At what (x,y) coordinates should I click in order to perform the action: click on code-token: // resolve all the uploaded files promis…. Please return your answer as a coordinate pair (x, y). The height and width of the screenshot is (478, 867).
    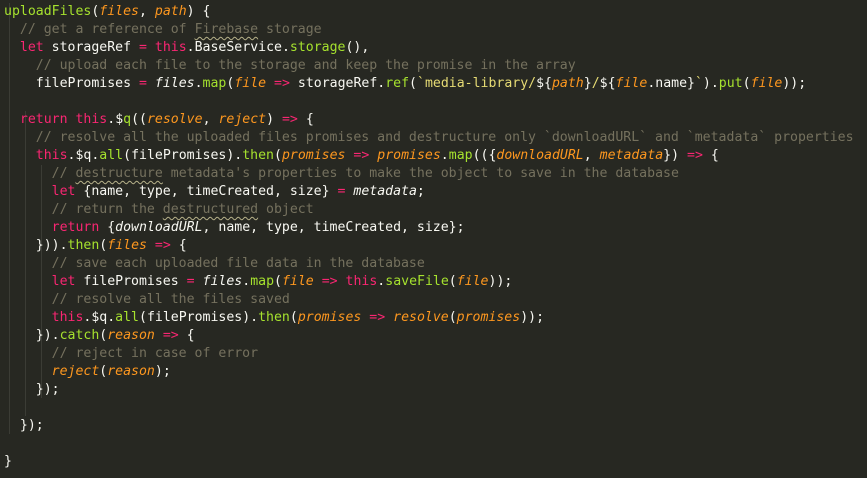
    Looking at the image, I should click on (429, 137).